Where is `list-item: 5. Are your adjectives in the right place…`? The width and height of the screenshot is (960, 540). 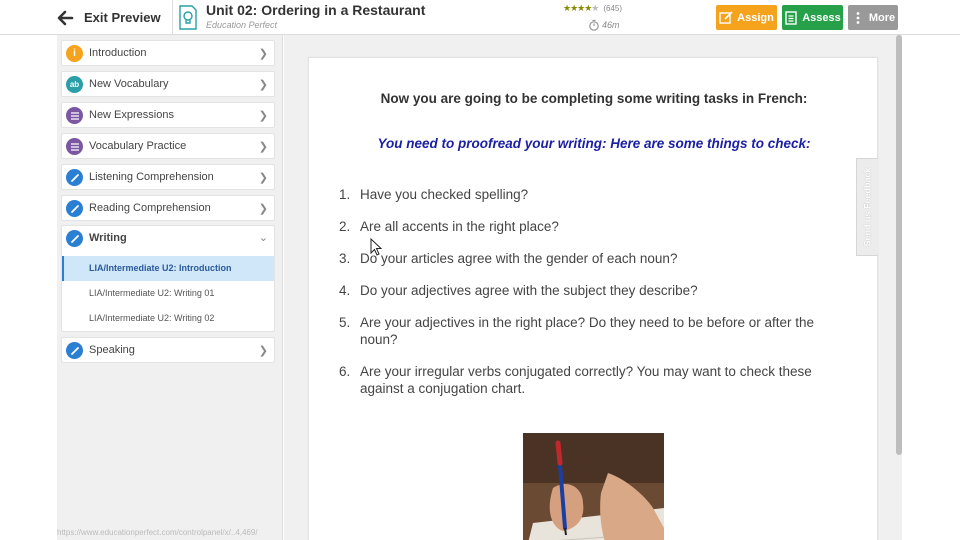 list-item: 5. Are your adjectives in the right place… is located at coordinates (577, 331).